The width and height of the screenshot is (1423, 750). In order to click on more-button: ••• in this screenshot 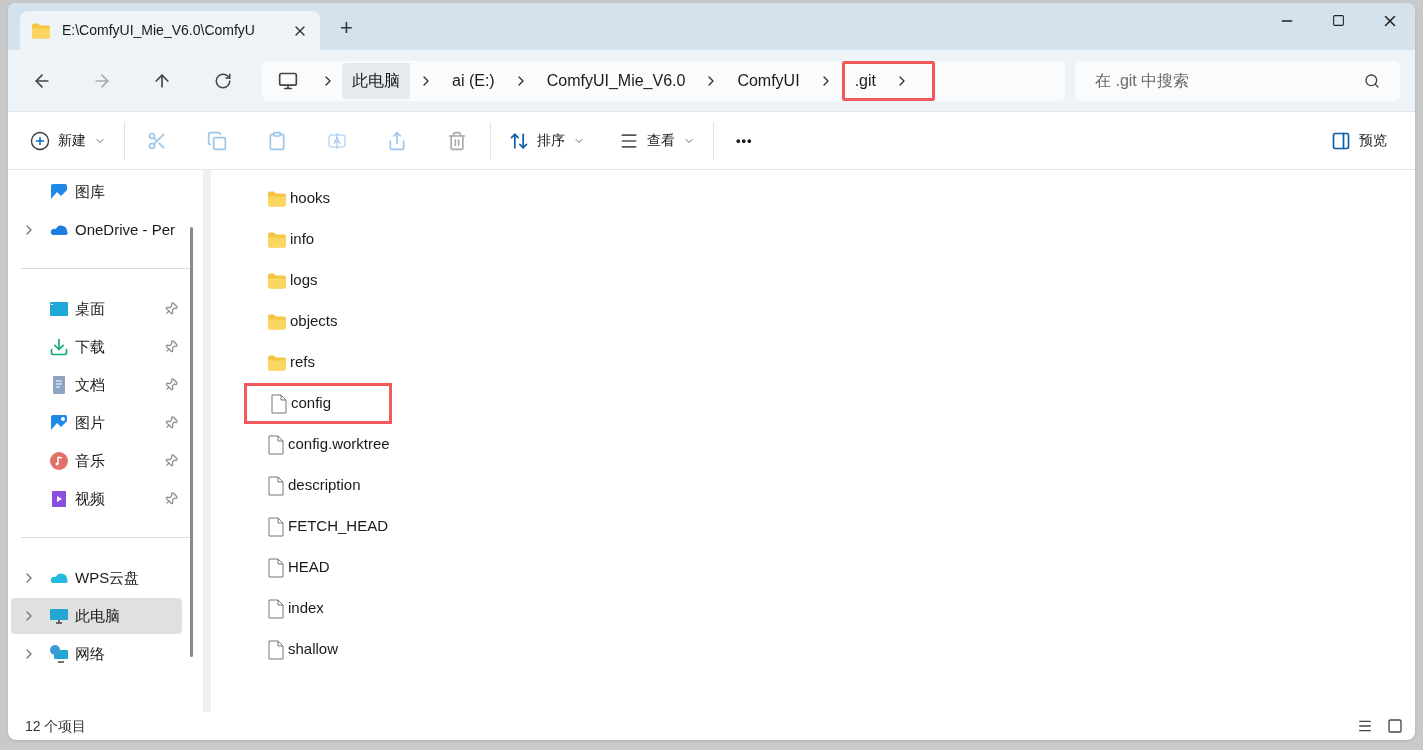, I will do `click(744, 140)`.